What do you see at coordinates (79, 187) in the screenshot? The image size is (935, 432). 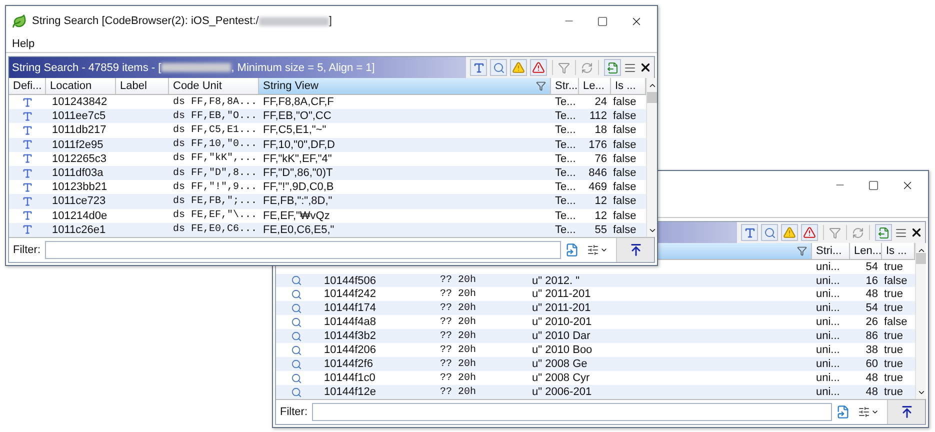 I see `table-cell-text: 10123bb21` at bounding box center [79, 187].